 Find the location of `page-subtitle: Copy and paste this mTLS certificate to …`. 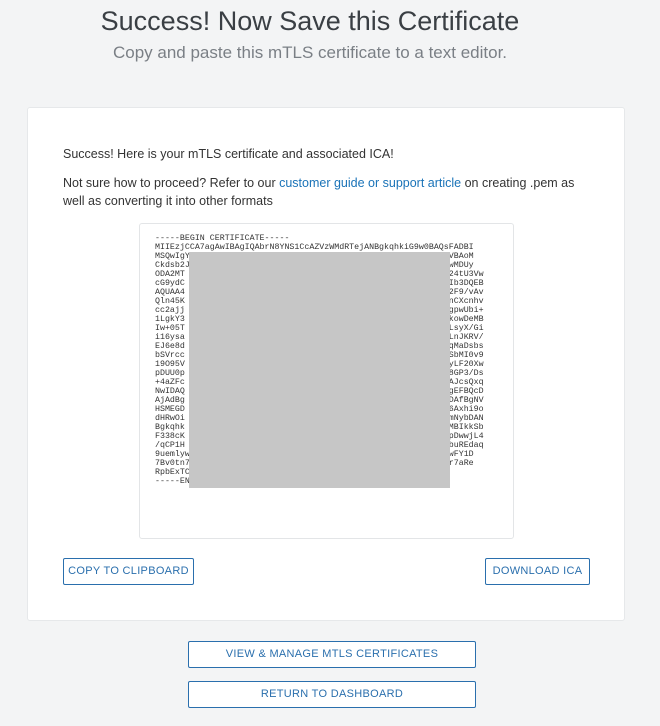

page-subtitle: Copy and paste this mTLS certificate to … is located at coordinates (310, 52).